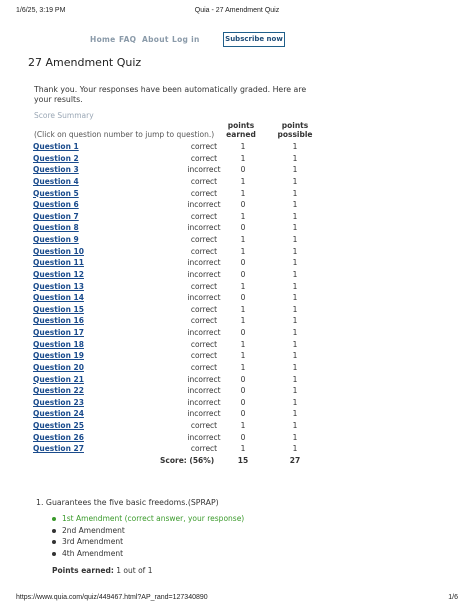  I want to click on question-link: Question 12, so click(58, 274).